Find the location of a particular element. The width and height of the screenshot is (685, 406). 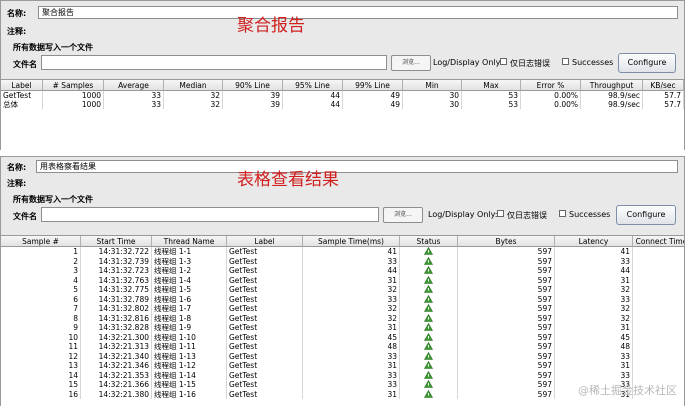

comment-label: 注释: is located at coordinates (17, 31).